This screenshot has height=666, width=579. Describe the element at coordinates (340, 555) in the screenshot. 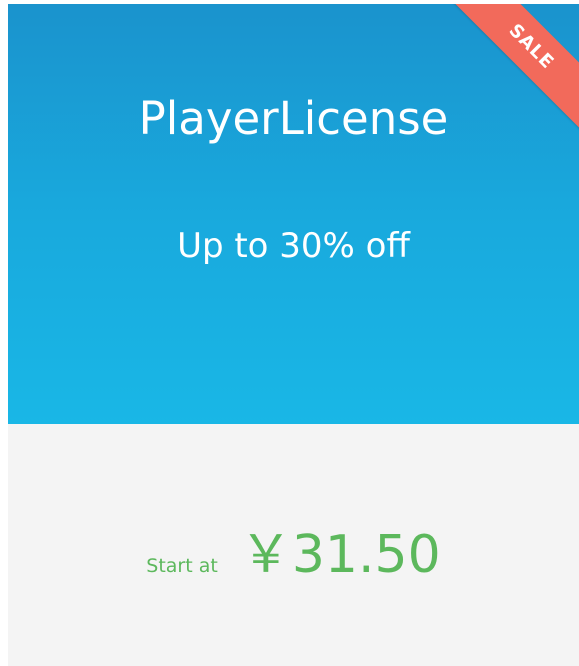

I see `price-amount: ￥31.50` at that location.